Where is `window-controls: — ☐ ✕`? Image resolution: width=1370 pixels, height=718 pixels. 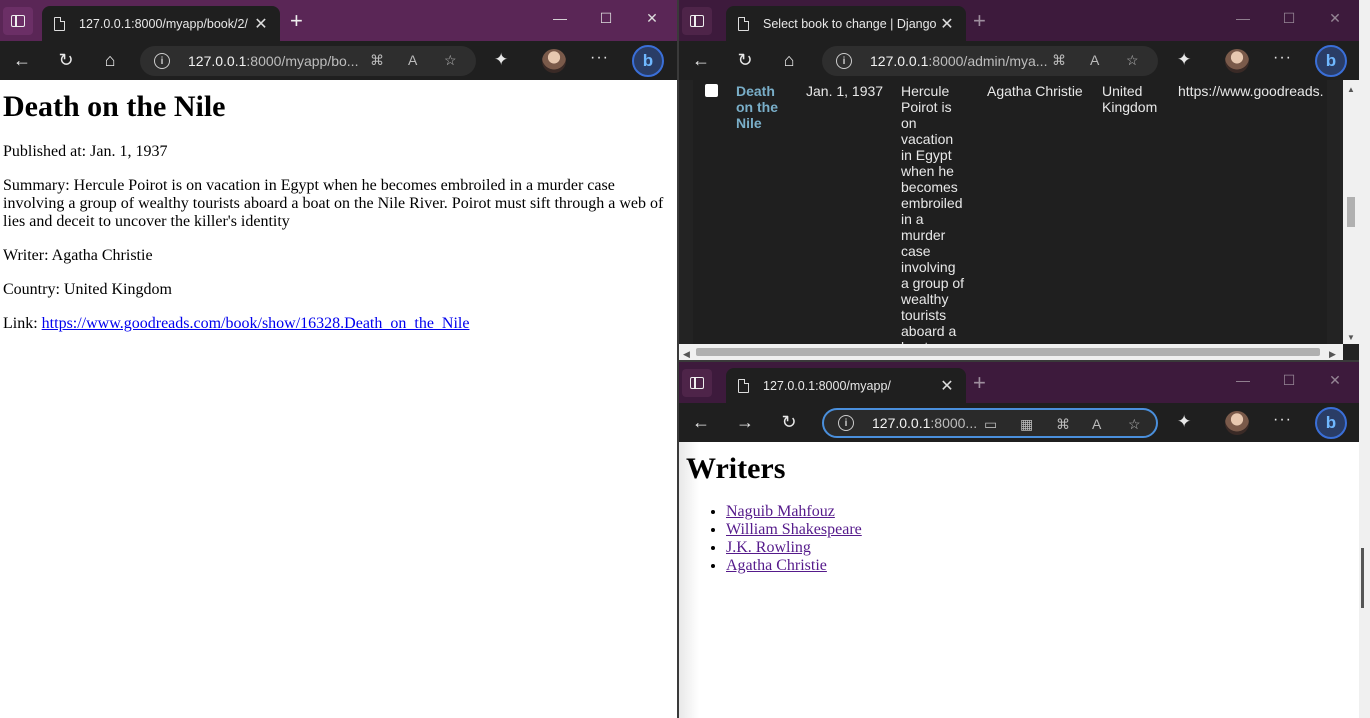
window-controls: — ☐ ✕ is located at coordinates (606, 18).